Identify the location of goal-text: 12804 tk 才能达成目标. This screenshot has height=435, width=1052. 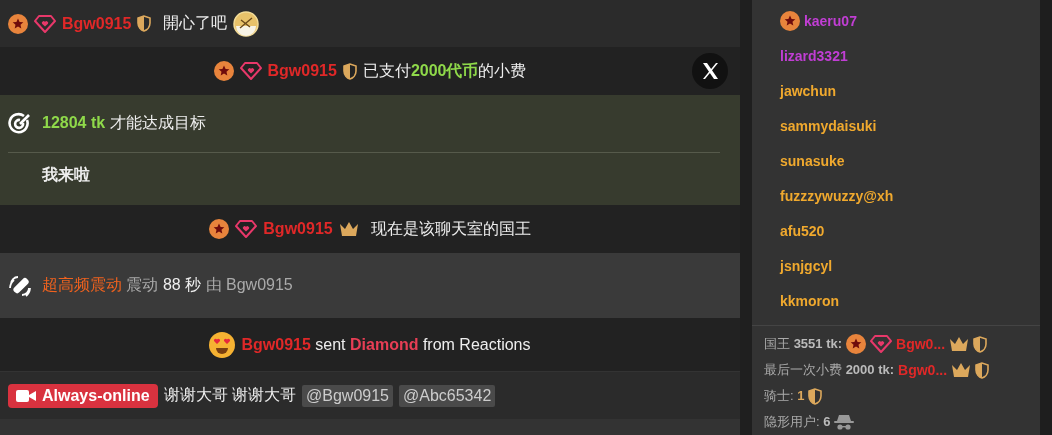
(124, 123).